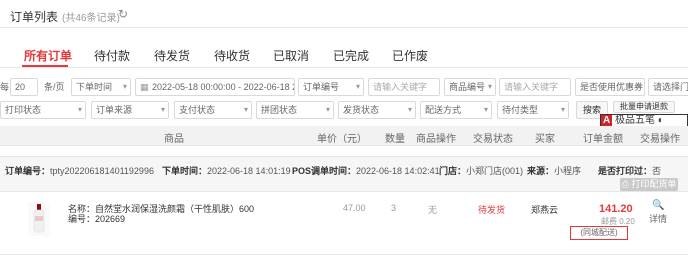 The image size is (688, 255). I want to click on buyer-name: 郑燕云, so click(545, 210).